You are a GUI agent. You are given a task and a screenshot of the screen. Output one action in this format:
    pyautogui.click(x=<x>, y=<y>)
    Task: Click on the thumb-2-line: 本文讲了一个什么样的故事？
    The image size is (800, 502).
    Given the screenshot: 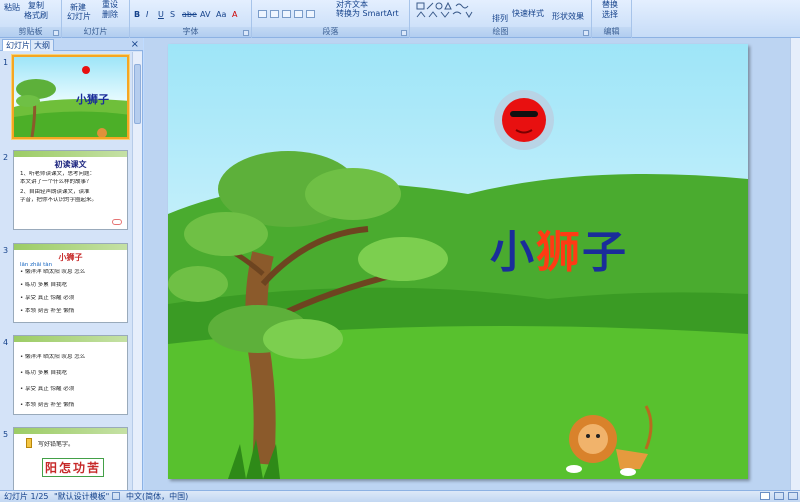 What is the action you would take?
    pyautogui.click(x=56, y=182)
    